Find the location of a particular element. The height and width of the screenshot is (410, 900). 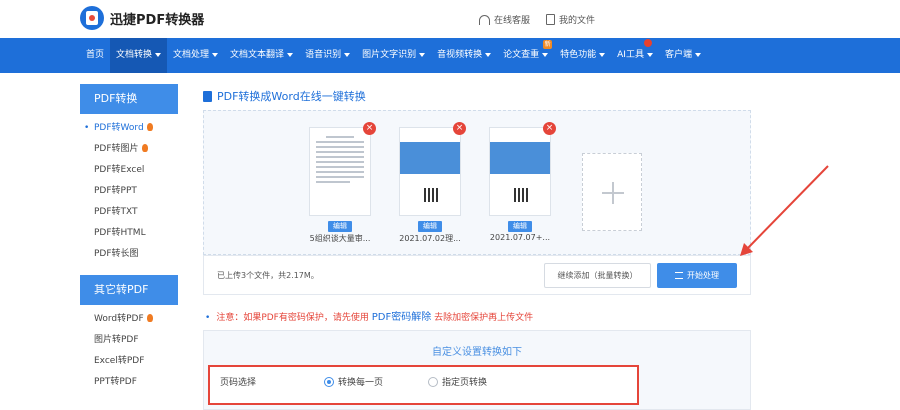

arrow-line is located at coordinates (787, 208).